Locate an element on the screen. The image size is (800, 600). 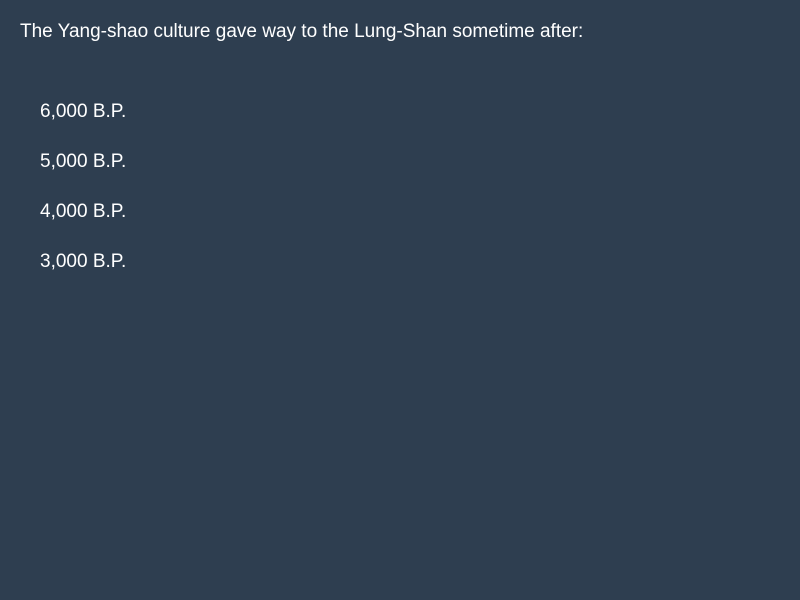
answer-option-6000-bp: 6,000 B.P. is located at coordinates (83, 125).